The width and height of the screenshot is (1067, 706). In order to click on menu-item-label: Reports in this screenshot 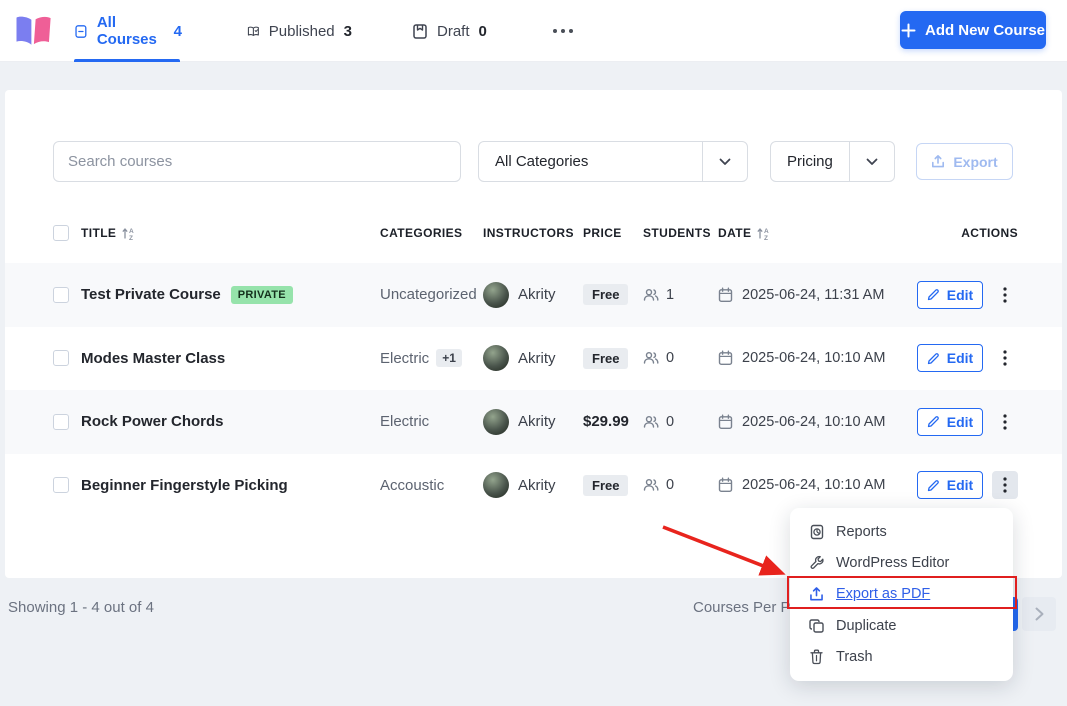, I will do `click(861, 531)`.